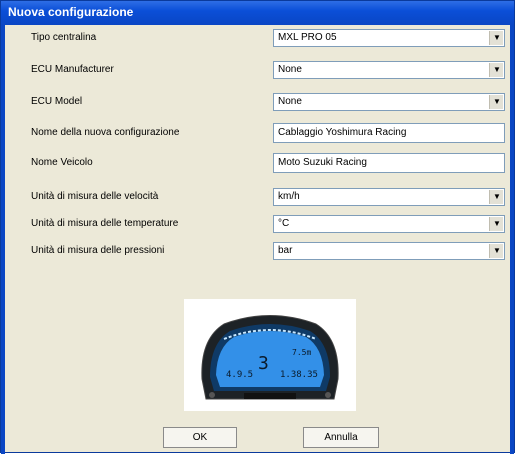  Describe the element at coordinates (301, 352) in the screenshot. I see `dash-speed: 7.5m` at that location.